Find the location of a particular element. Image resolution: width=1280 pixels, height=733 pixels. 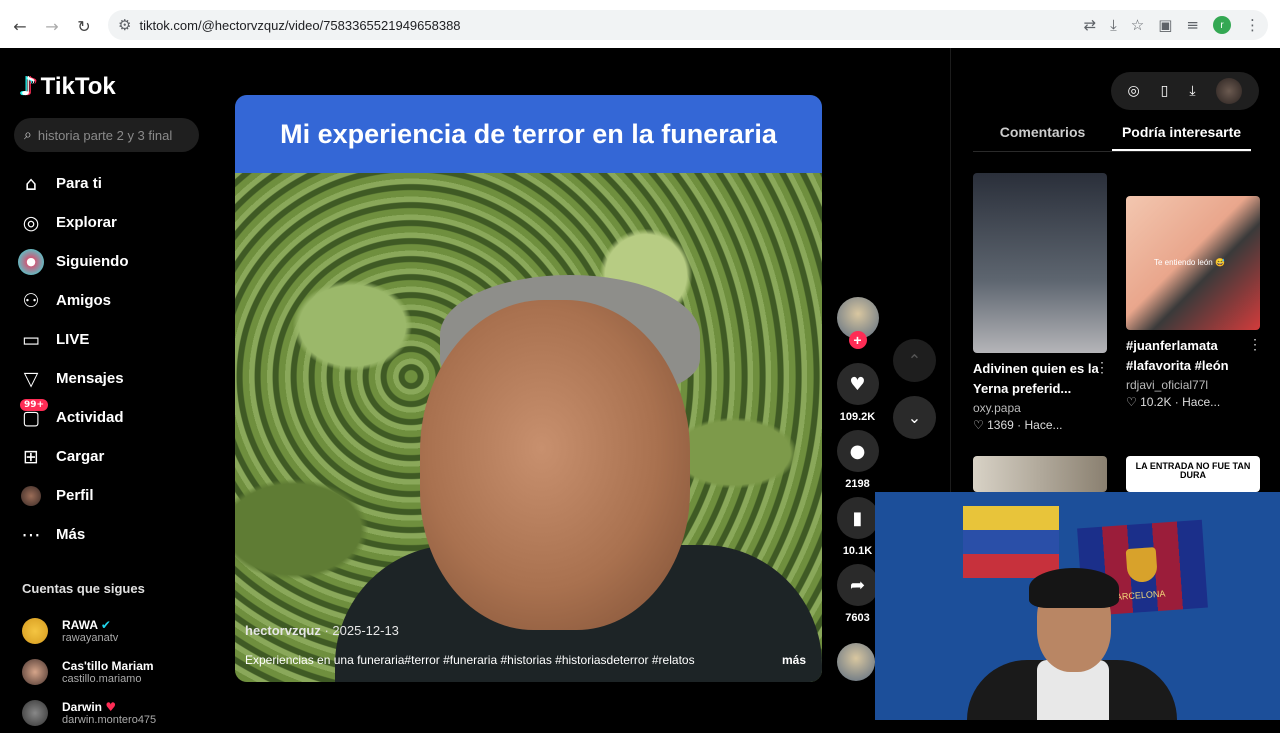

like-button: ♥ is located at coordinates (857, 384).